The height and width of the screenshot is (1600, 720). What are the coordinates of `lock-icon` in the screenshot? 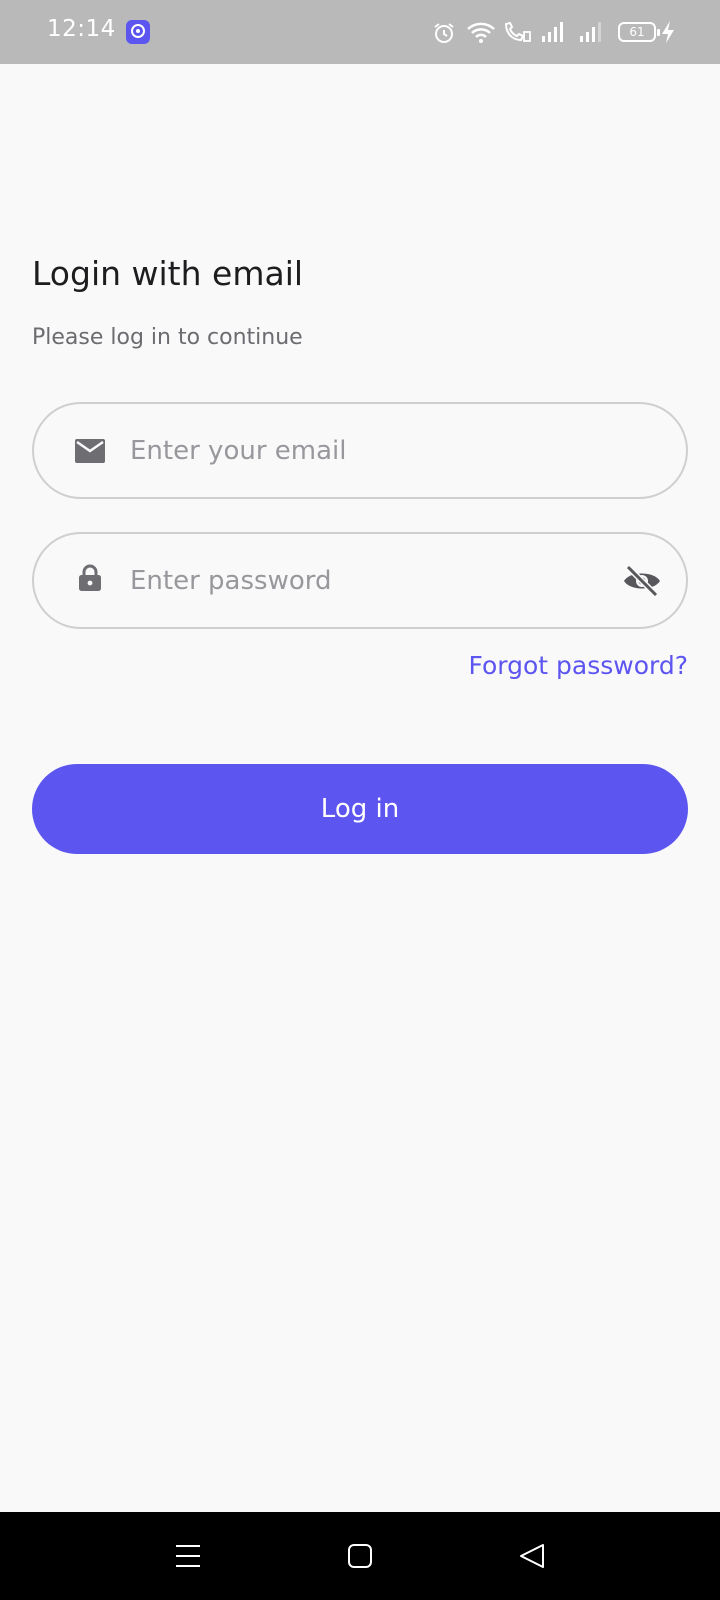 It's located at (90, 580).